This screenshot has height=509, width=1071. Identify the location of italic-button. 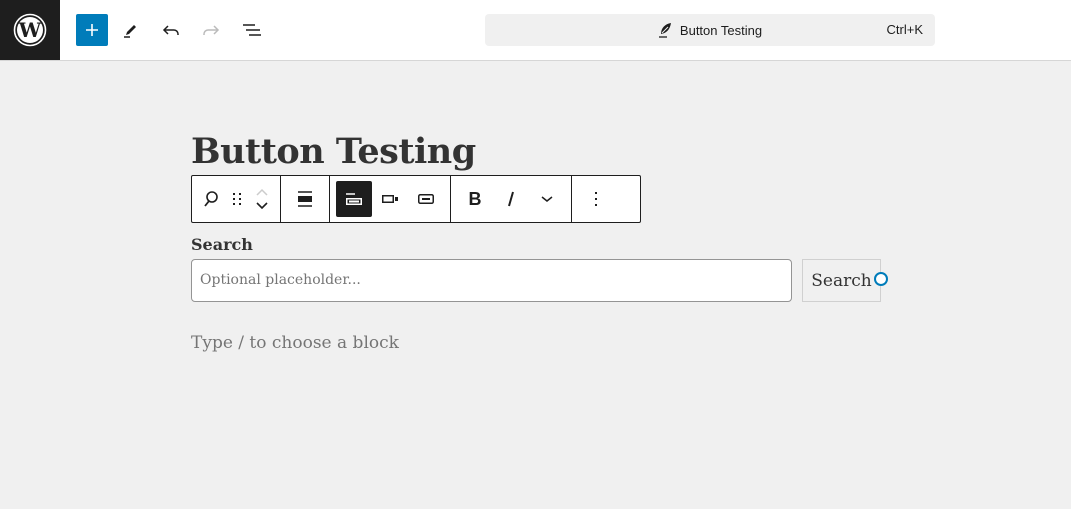
(511, 199).